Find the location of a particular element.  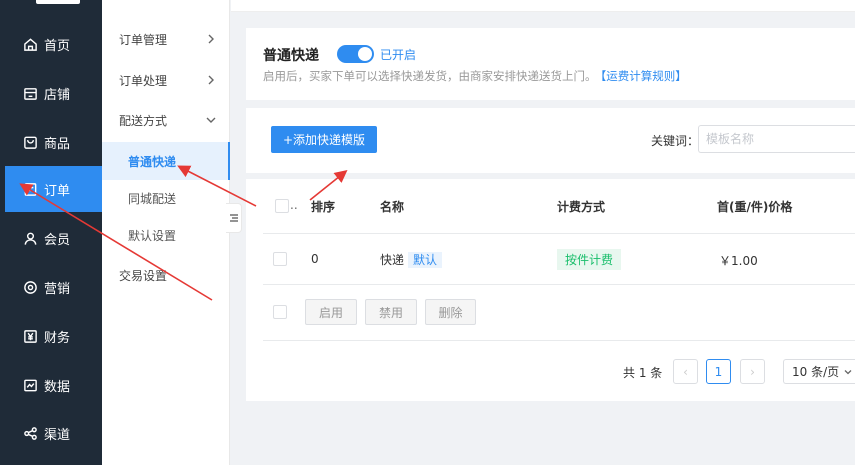

home-icon is located at coordinates (30, 44).